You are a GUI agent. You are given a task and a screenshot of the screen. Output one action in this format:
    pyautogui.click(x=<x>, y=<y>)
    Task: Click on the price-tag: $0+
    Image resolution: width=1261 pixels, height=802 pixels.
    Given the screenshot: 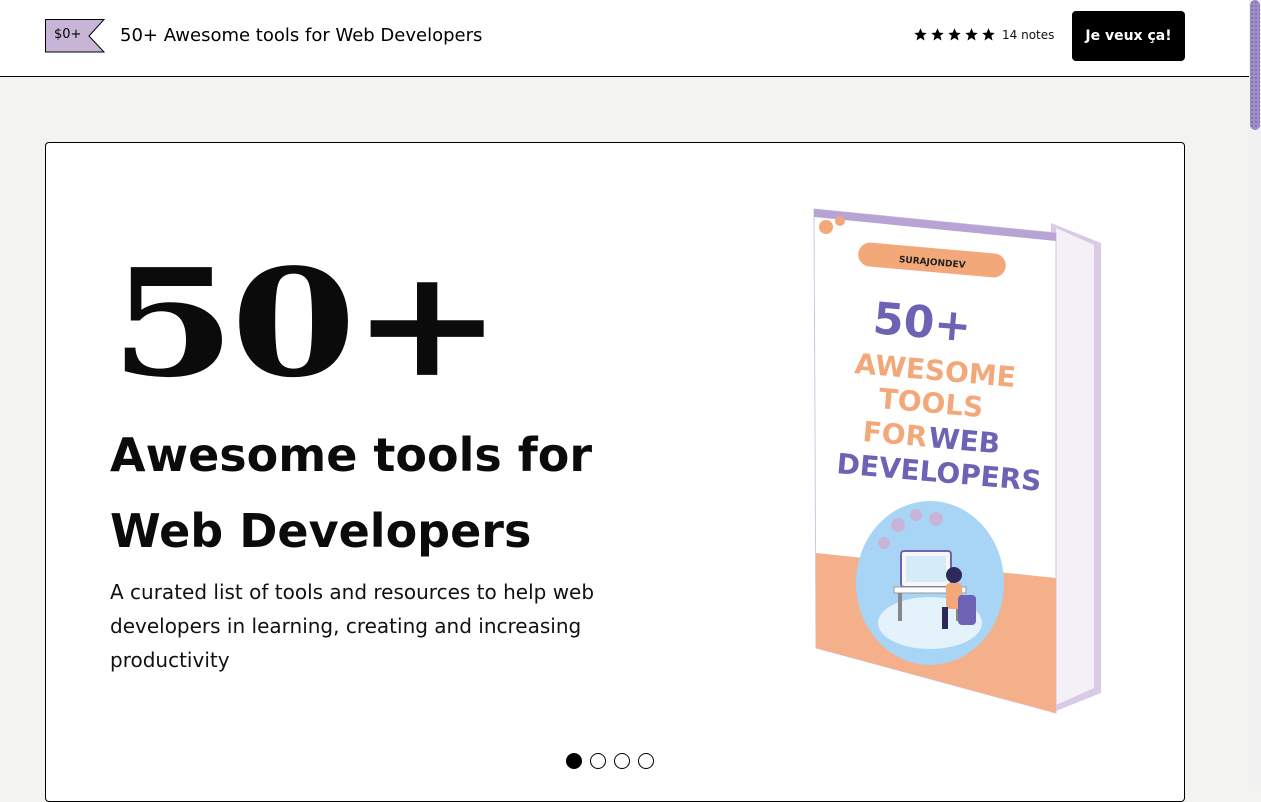 What is the action you would take?
    pyautogui.click(x=75, y=36)
    